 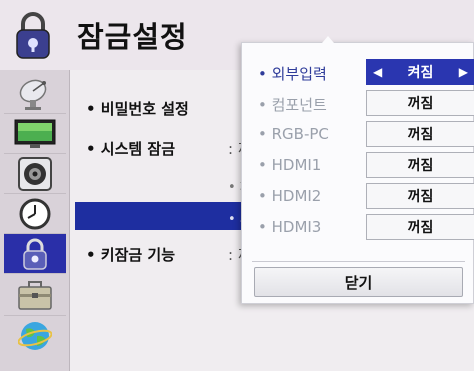 What do you see at coordinates (358, 227) in the screenshot?
I see `popup-row-hdmi3: • HDMI3 꺼짐` at bounding box center [358, 227].